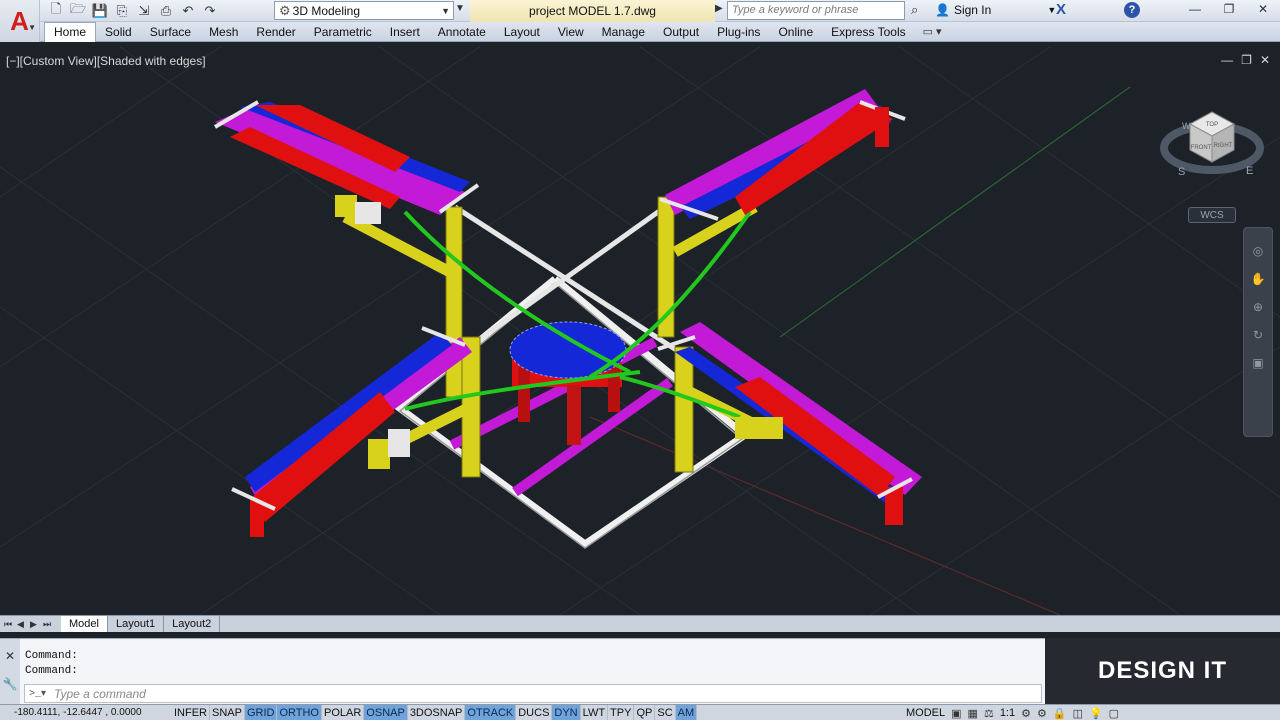 This screenshot has width=1280, height=720. Describe the element at coordinates (989, 713) in the screenshot. I see `annotation-scale-icon: ⚖` at that location.